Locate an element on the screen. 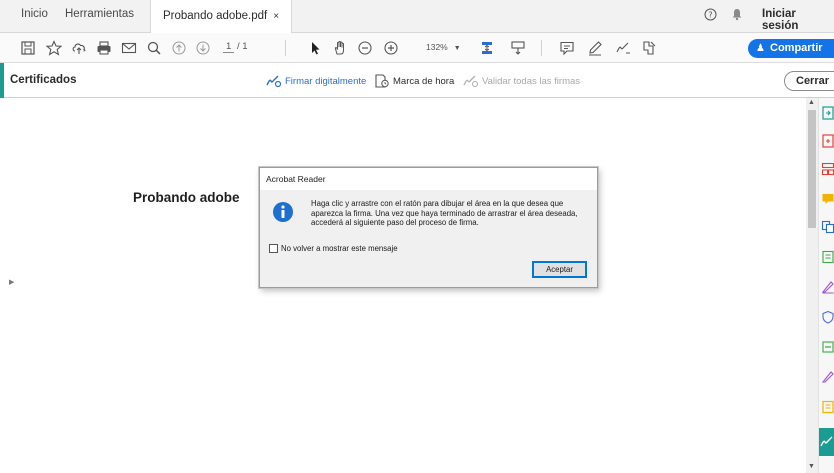 The width and height of the screenshot is (834, 473). zoom-dropdown: 132% ▼ is located at coordinates (443, 47).